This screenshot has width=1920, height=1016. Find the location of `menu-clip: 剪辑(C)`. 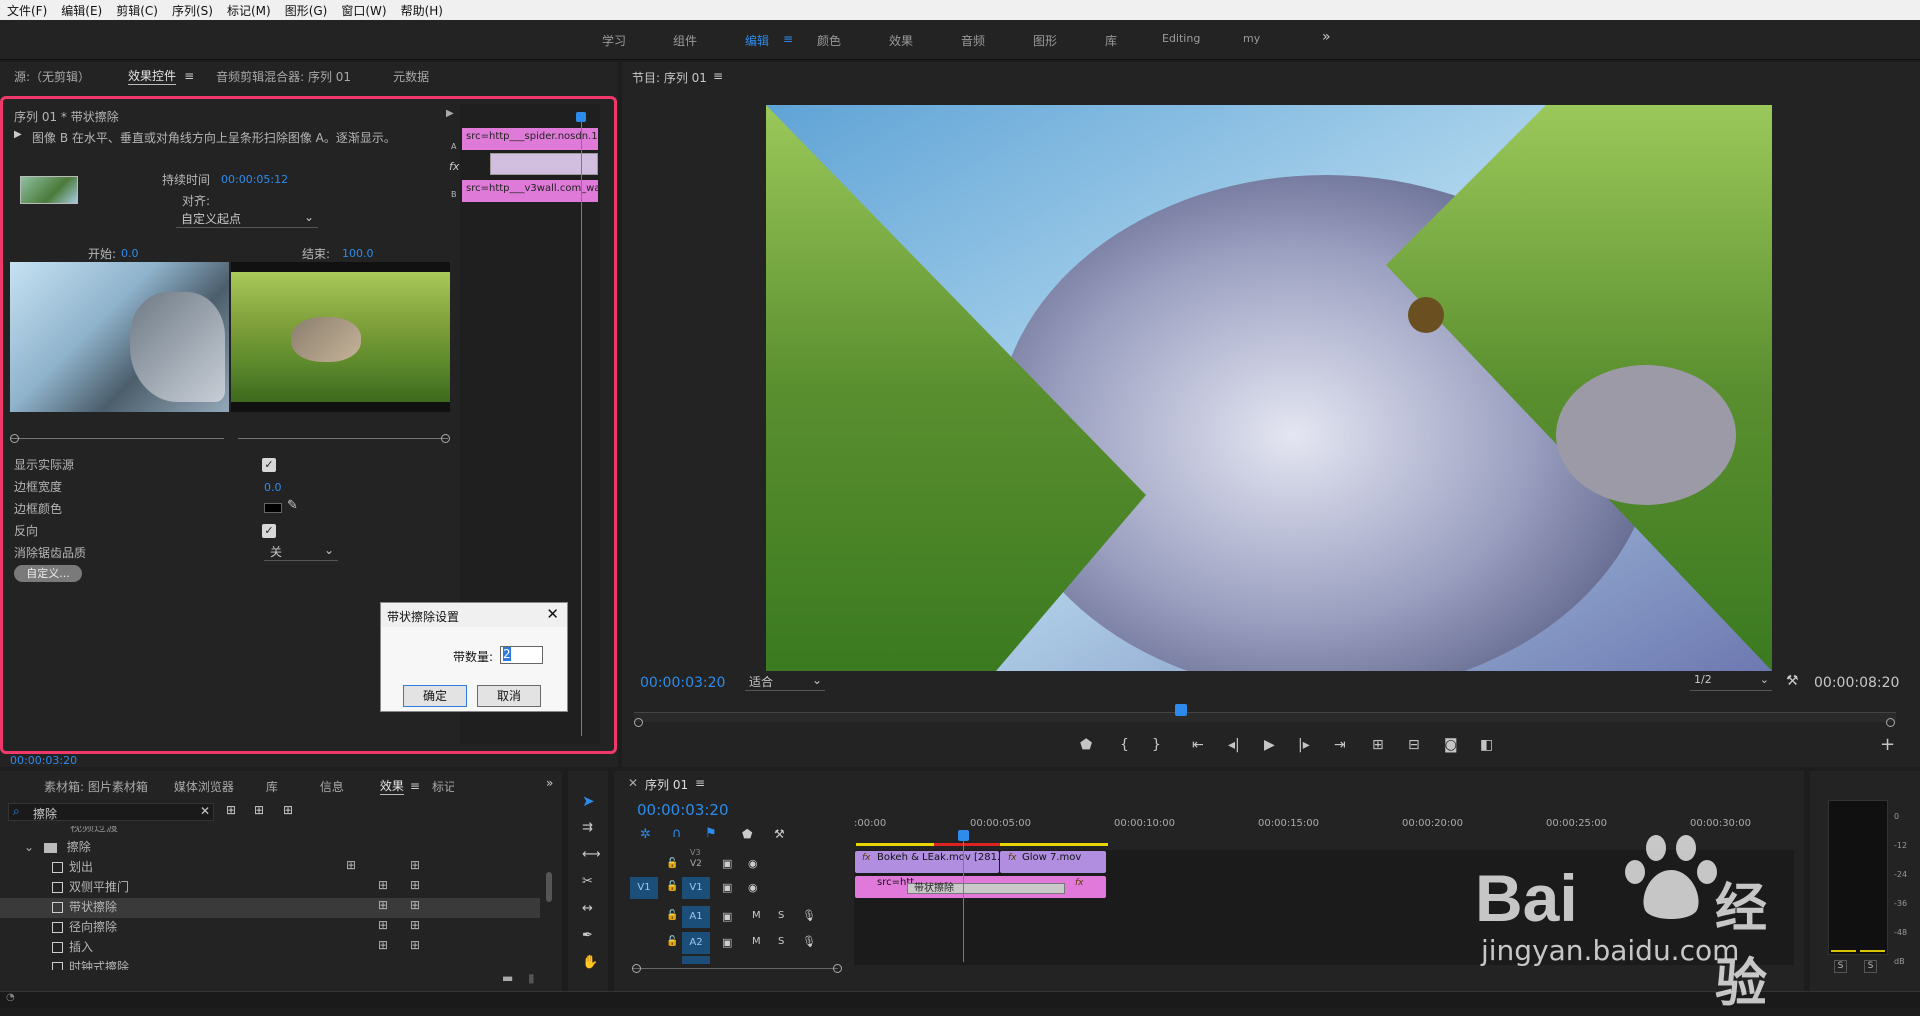

menu-clip: 剪辑(C) is located at coordinates (137, 10).